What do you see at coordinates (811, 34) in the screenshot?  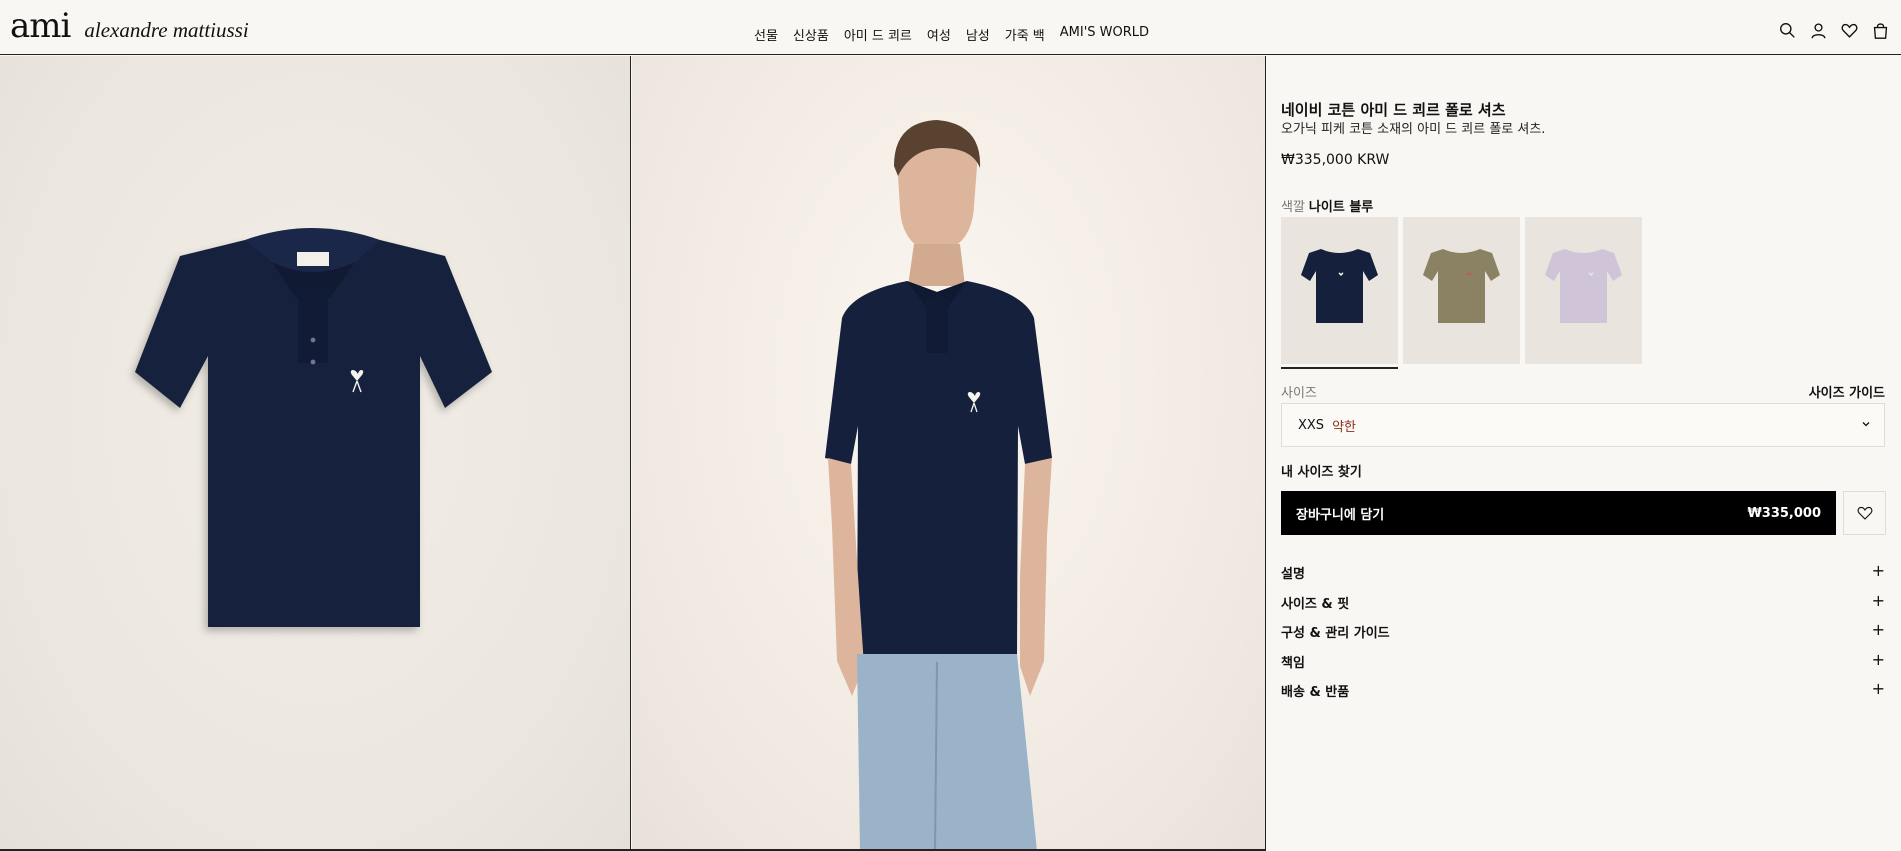 I see `nav-item-new: 신상품` at bounding box center [811, 34].